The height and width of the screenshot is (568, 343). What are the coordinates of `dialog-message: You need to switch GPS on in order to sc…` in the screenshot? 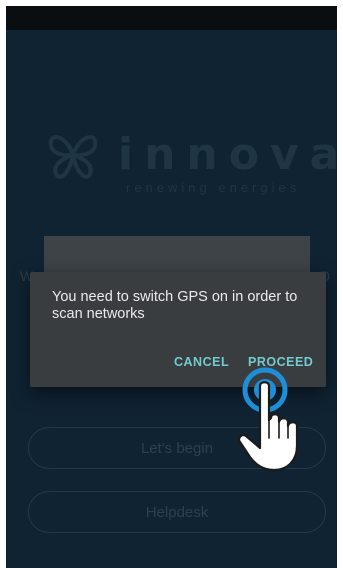 It's located at (175, 305).